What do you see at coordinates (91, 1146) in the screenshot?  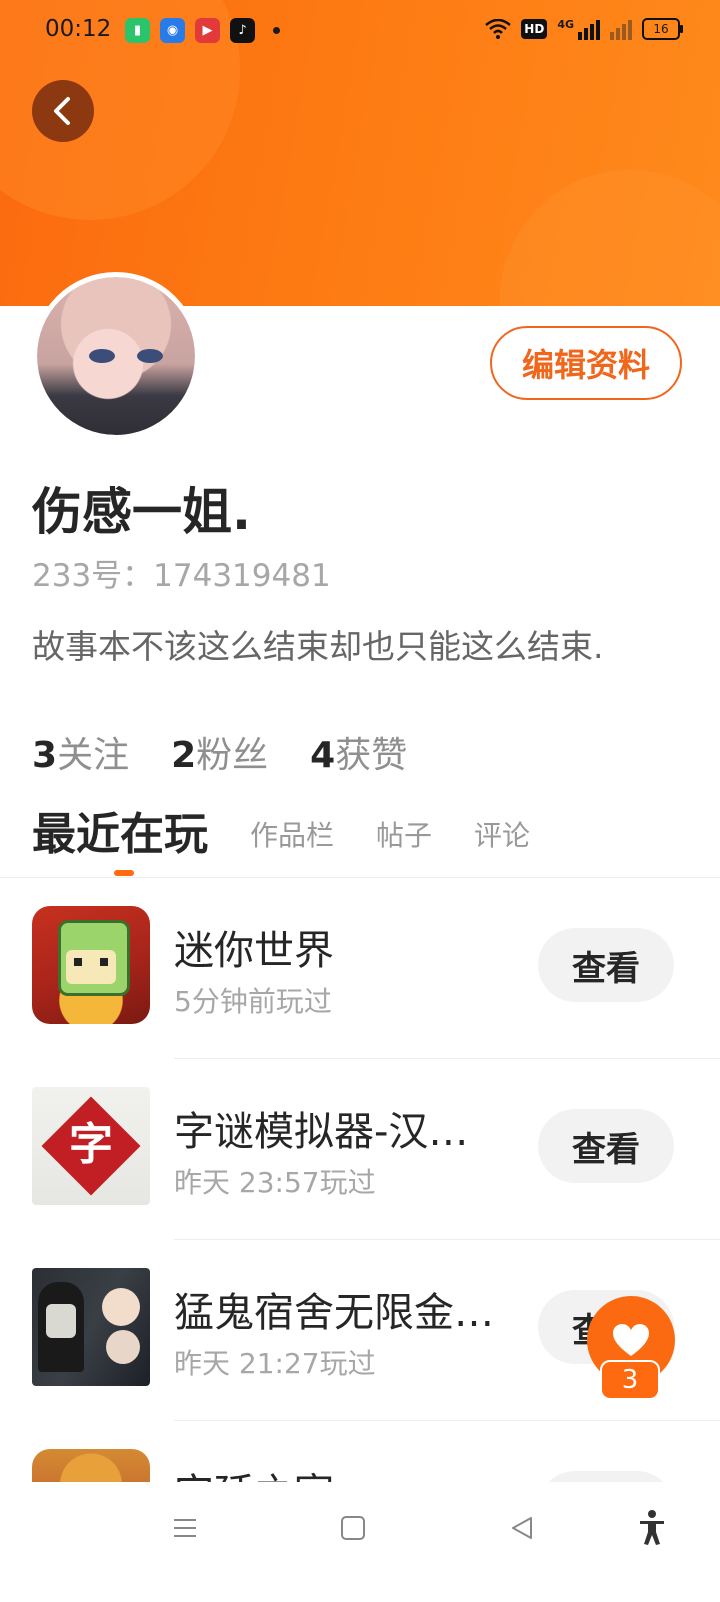 I see `word-puzzle-icon: 字` at bounding box center [91, 1146].